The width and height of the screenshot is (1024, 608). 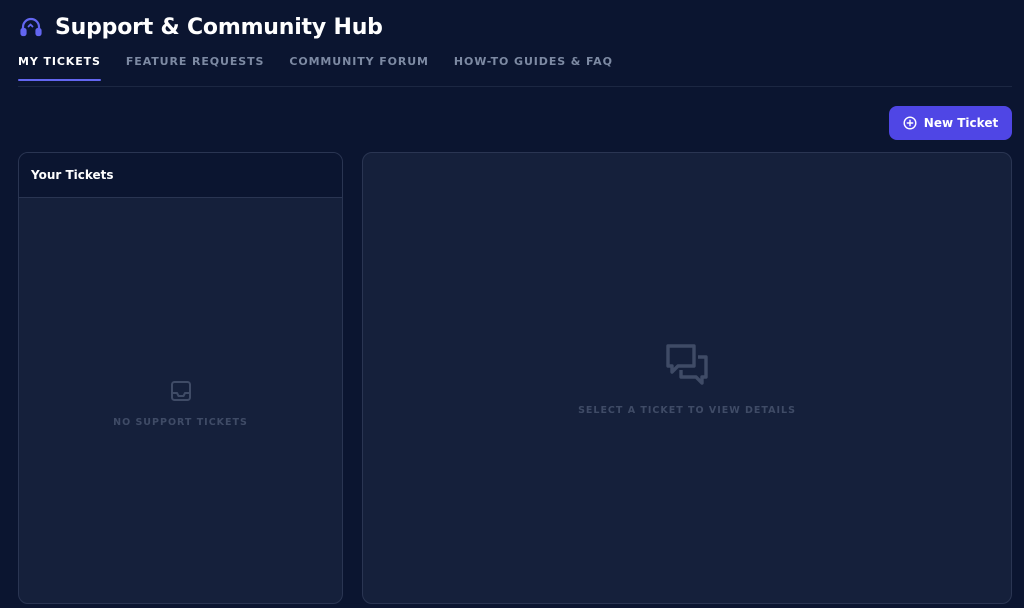 What do you see at coordinates (910, 123) in the screenshot?
I see `plus-circle-icon` at bounding box center [910, 123].